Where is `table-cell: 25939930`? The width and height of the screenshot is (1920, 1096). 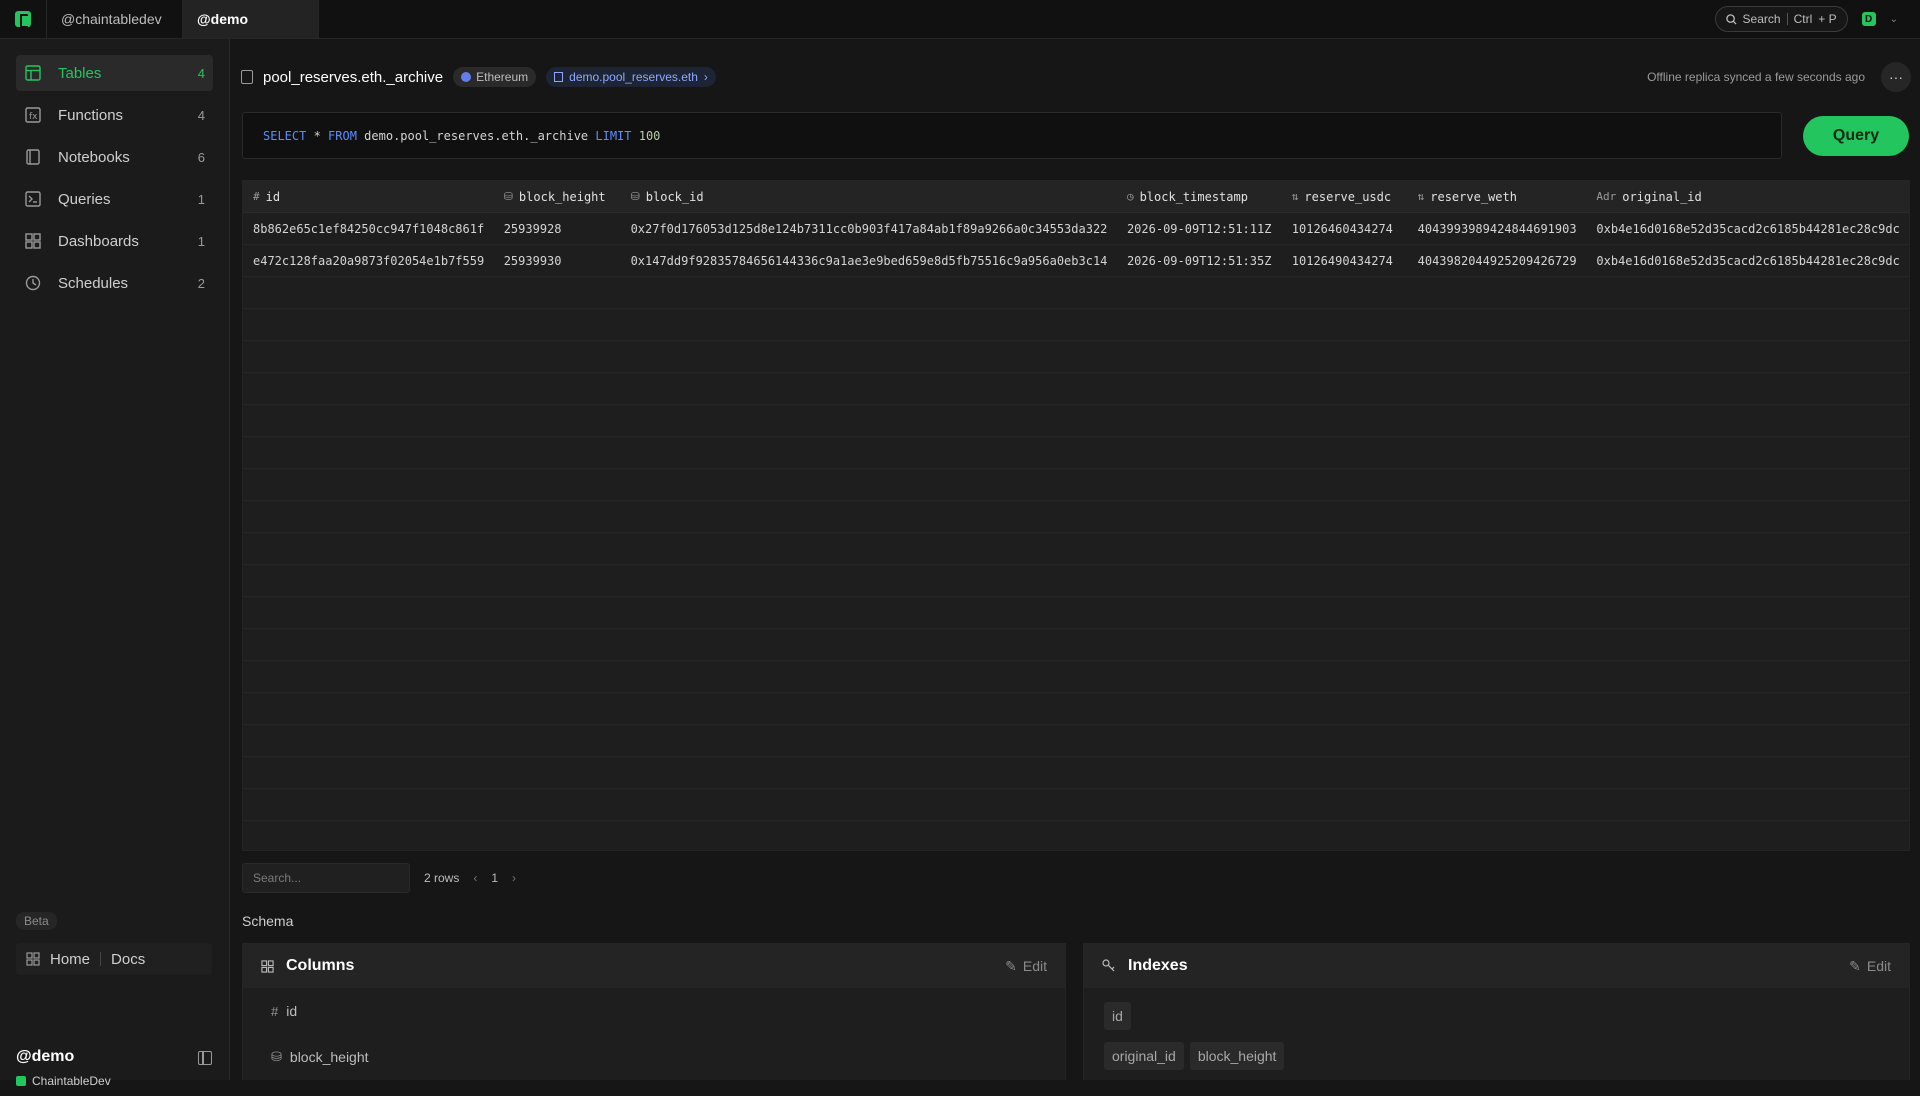 table-cell: 25939930 is located at coordinates (557, 261).